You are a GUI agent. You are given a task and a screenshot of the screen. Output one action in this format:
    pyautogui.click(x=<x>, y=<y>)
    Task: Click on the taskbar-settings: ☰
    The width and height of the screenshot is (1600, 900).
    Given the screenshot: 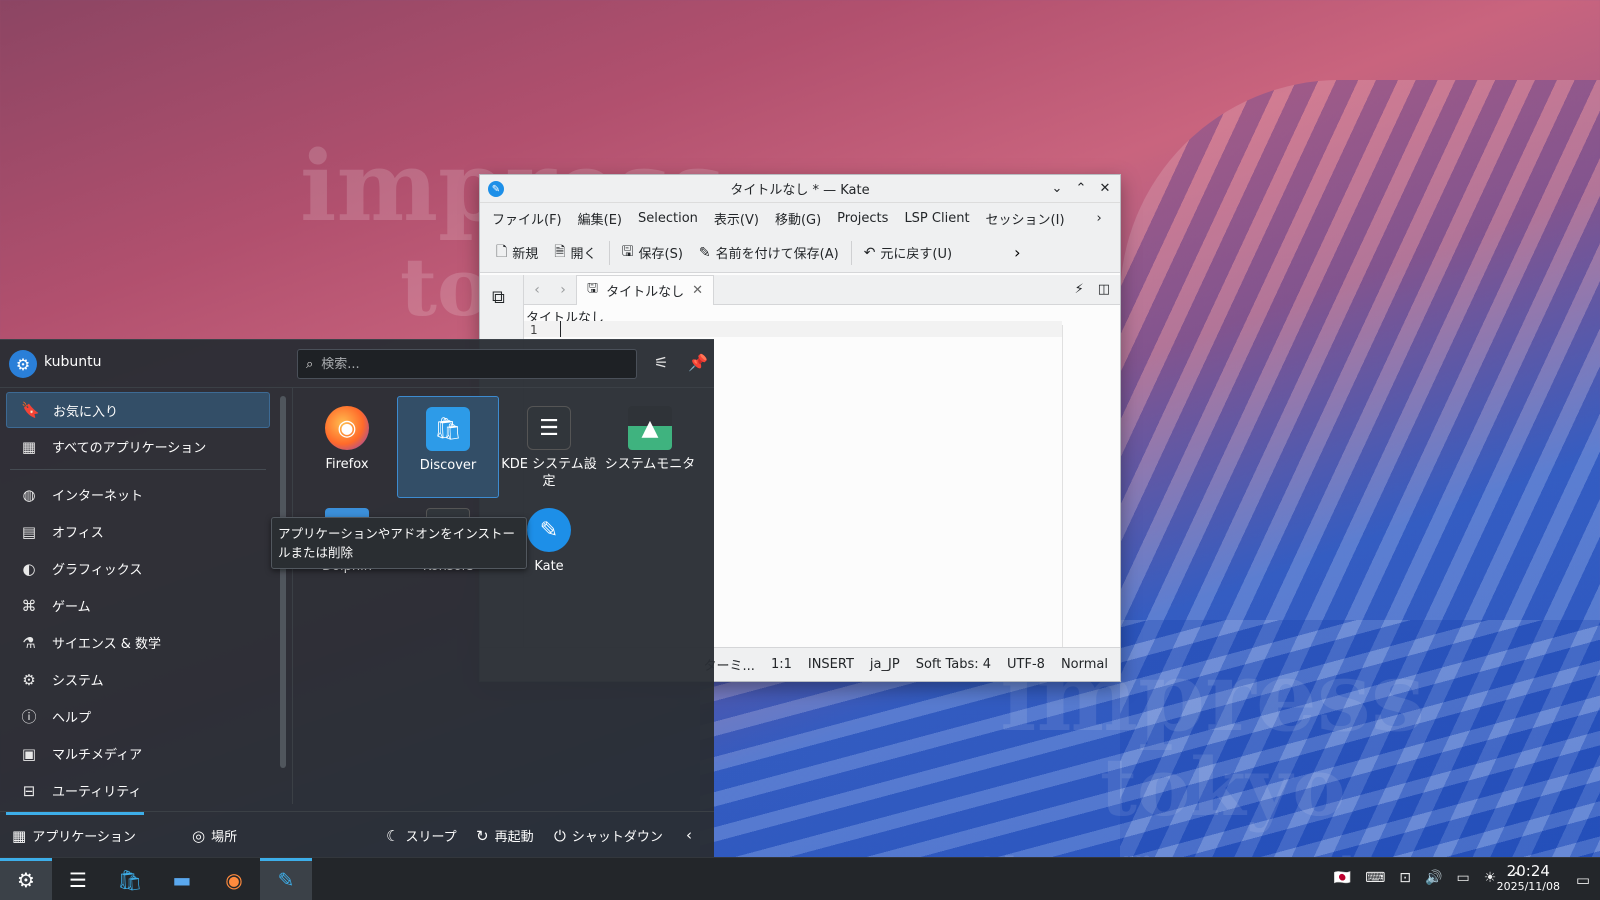 What is the action you would take?
    pyautogui.click(x=78, y=879)
    